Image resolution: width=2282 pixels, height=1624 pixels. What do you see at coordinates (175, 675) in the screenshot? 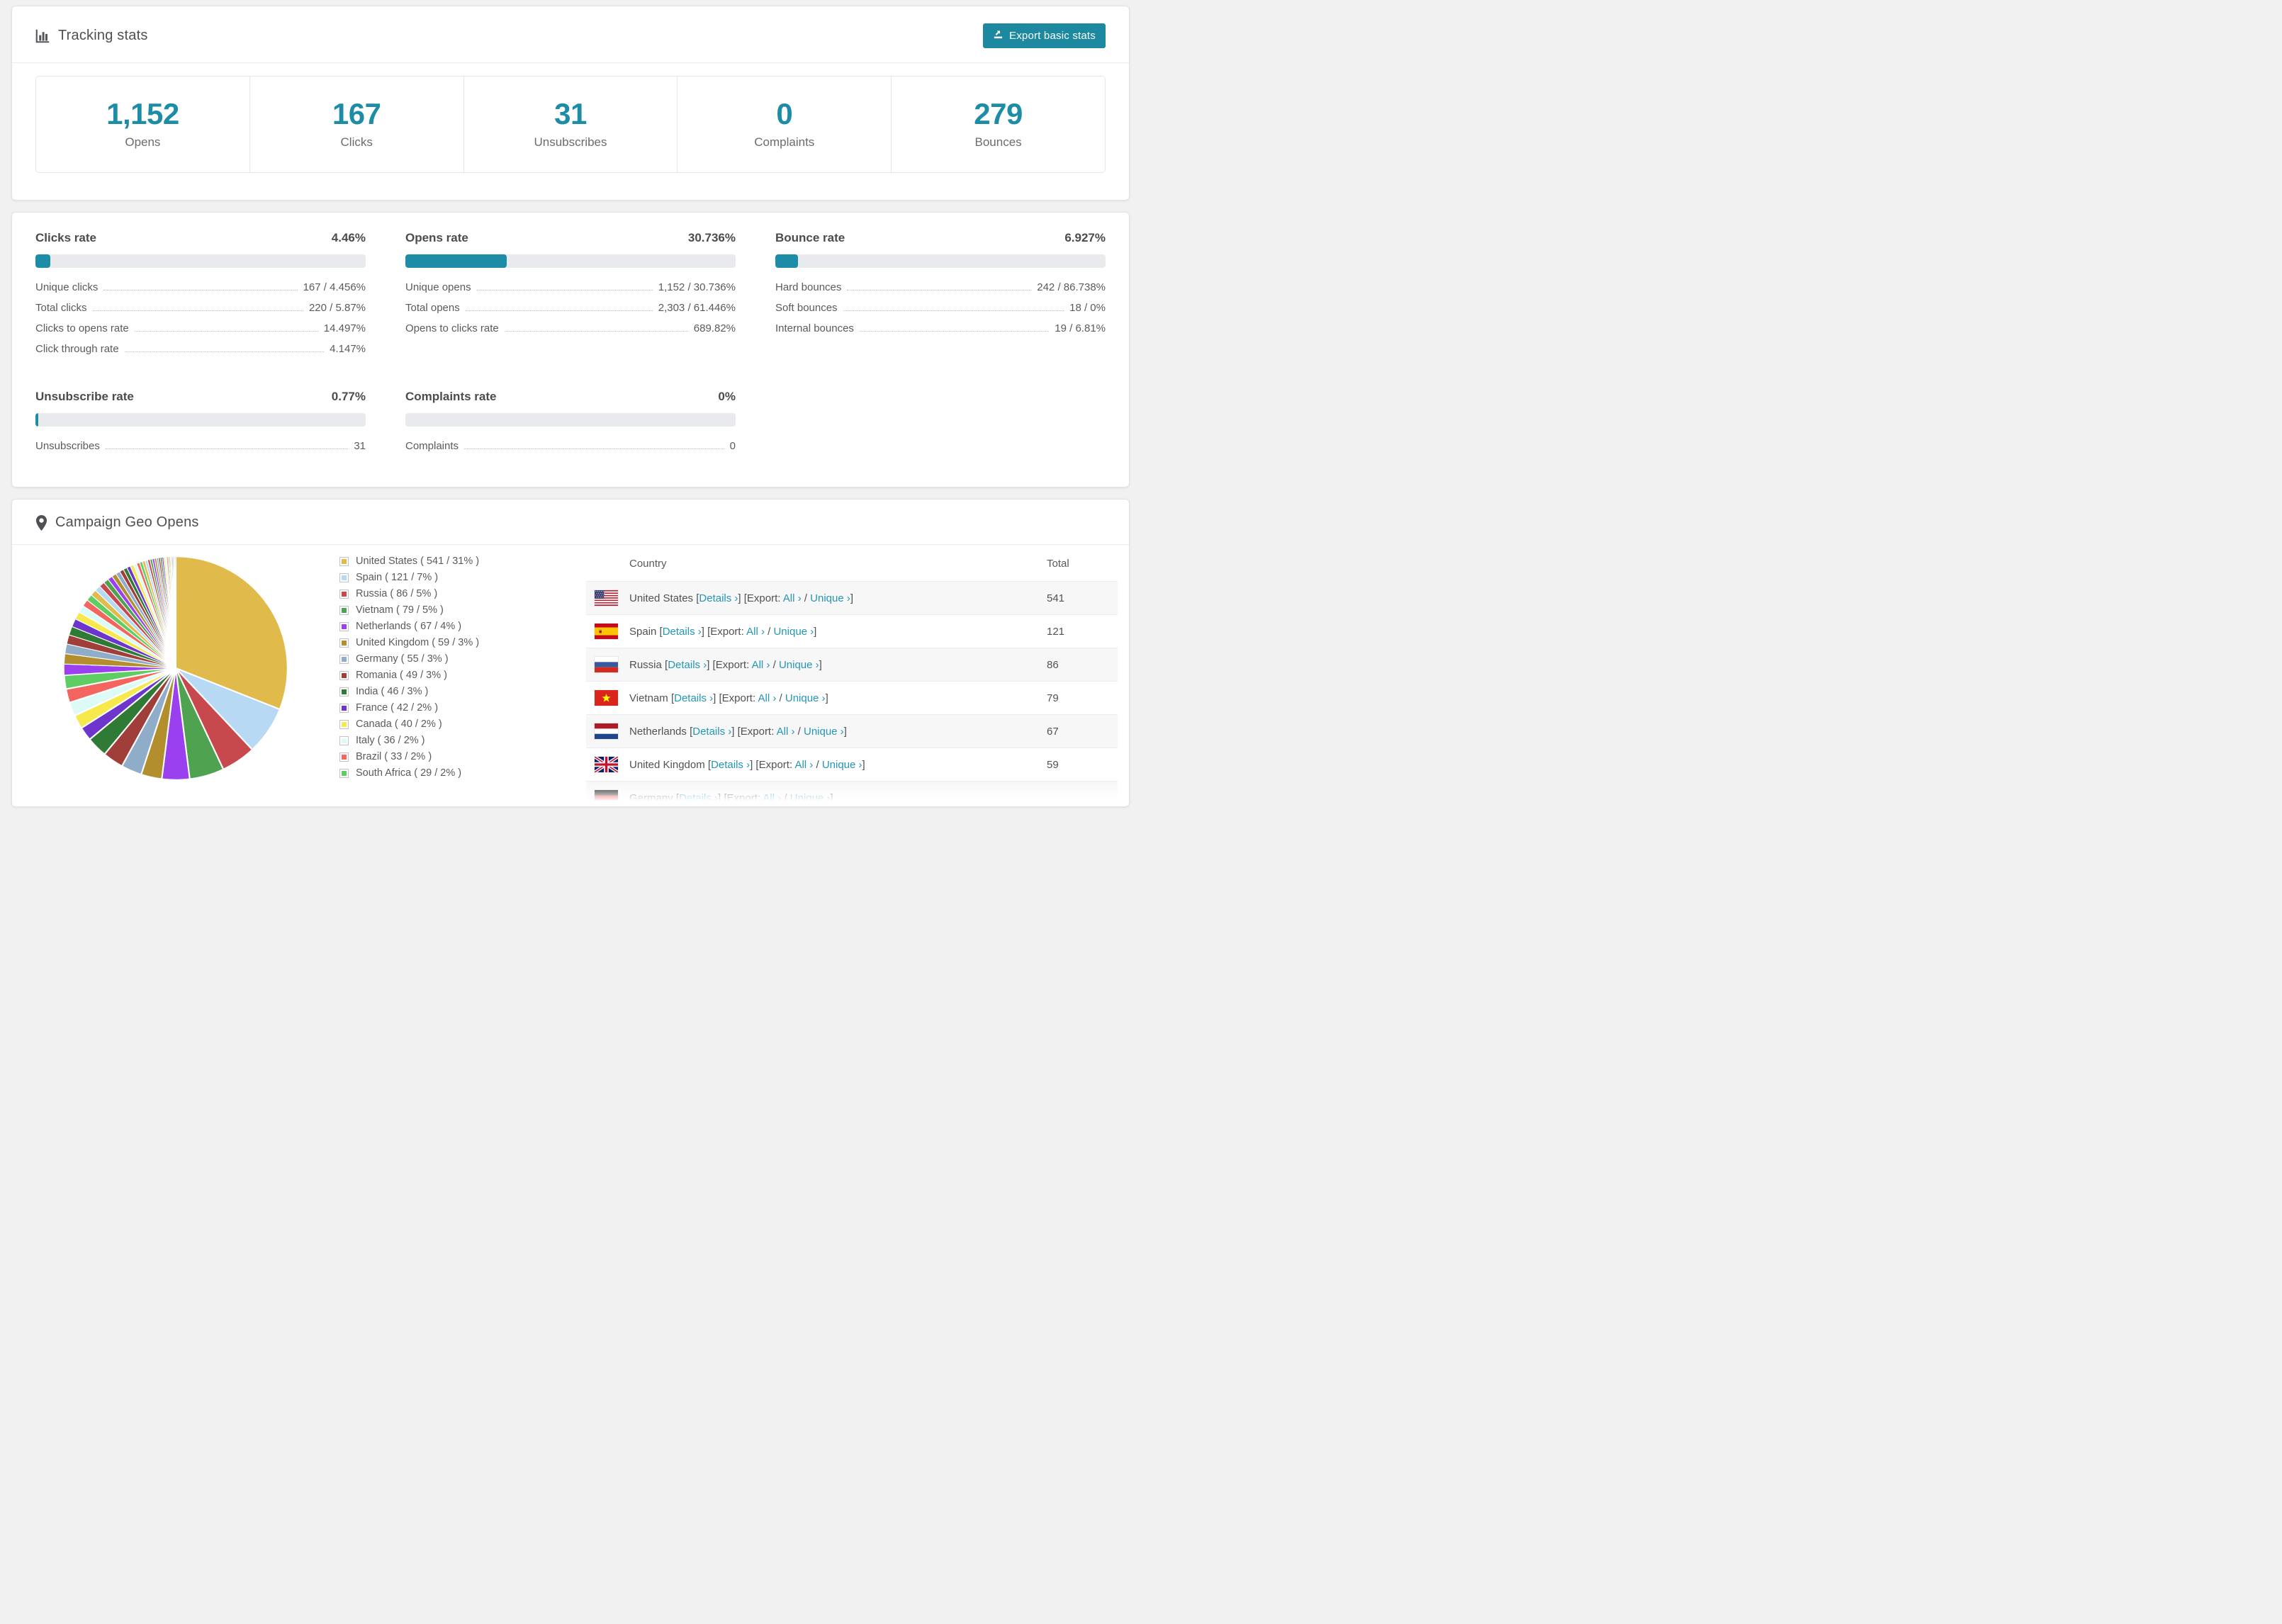
I see `geo-pie-chart` at bounding box center [175, 675].